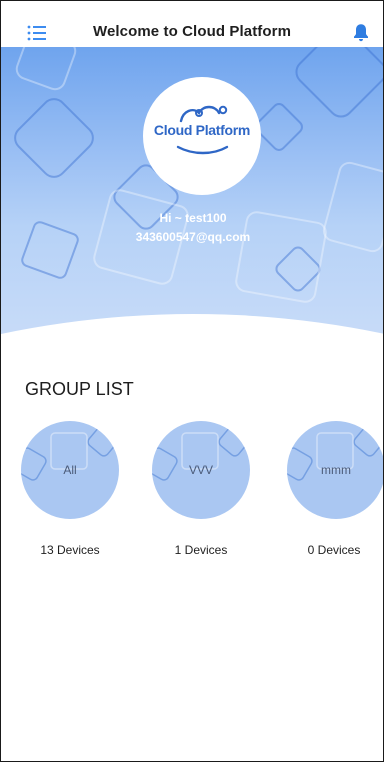  What do you see at coordinates (202, 130) in the screenshot?
I see `logo-label: Cloud Platform` at bounding box center [202, 130].